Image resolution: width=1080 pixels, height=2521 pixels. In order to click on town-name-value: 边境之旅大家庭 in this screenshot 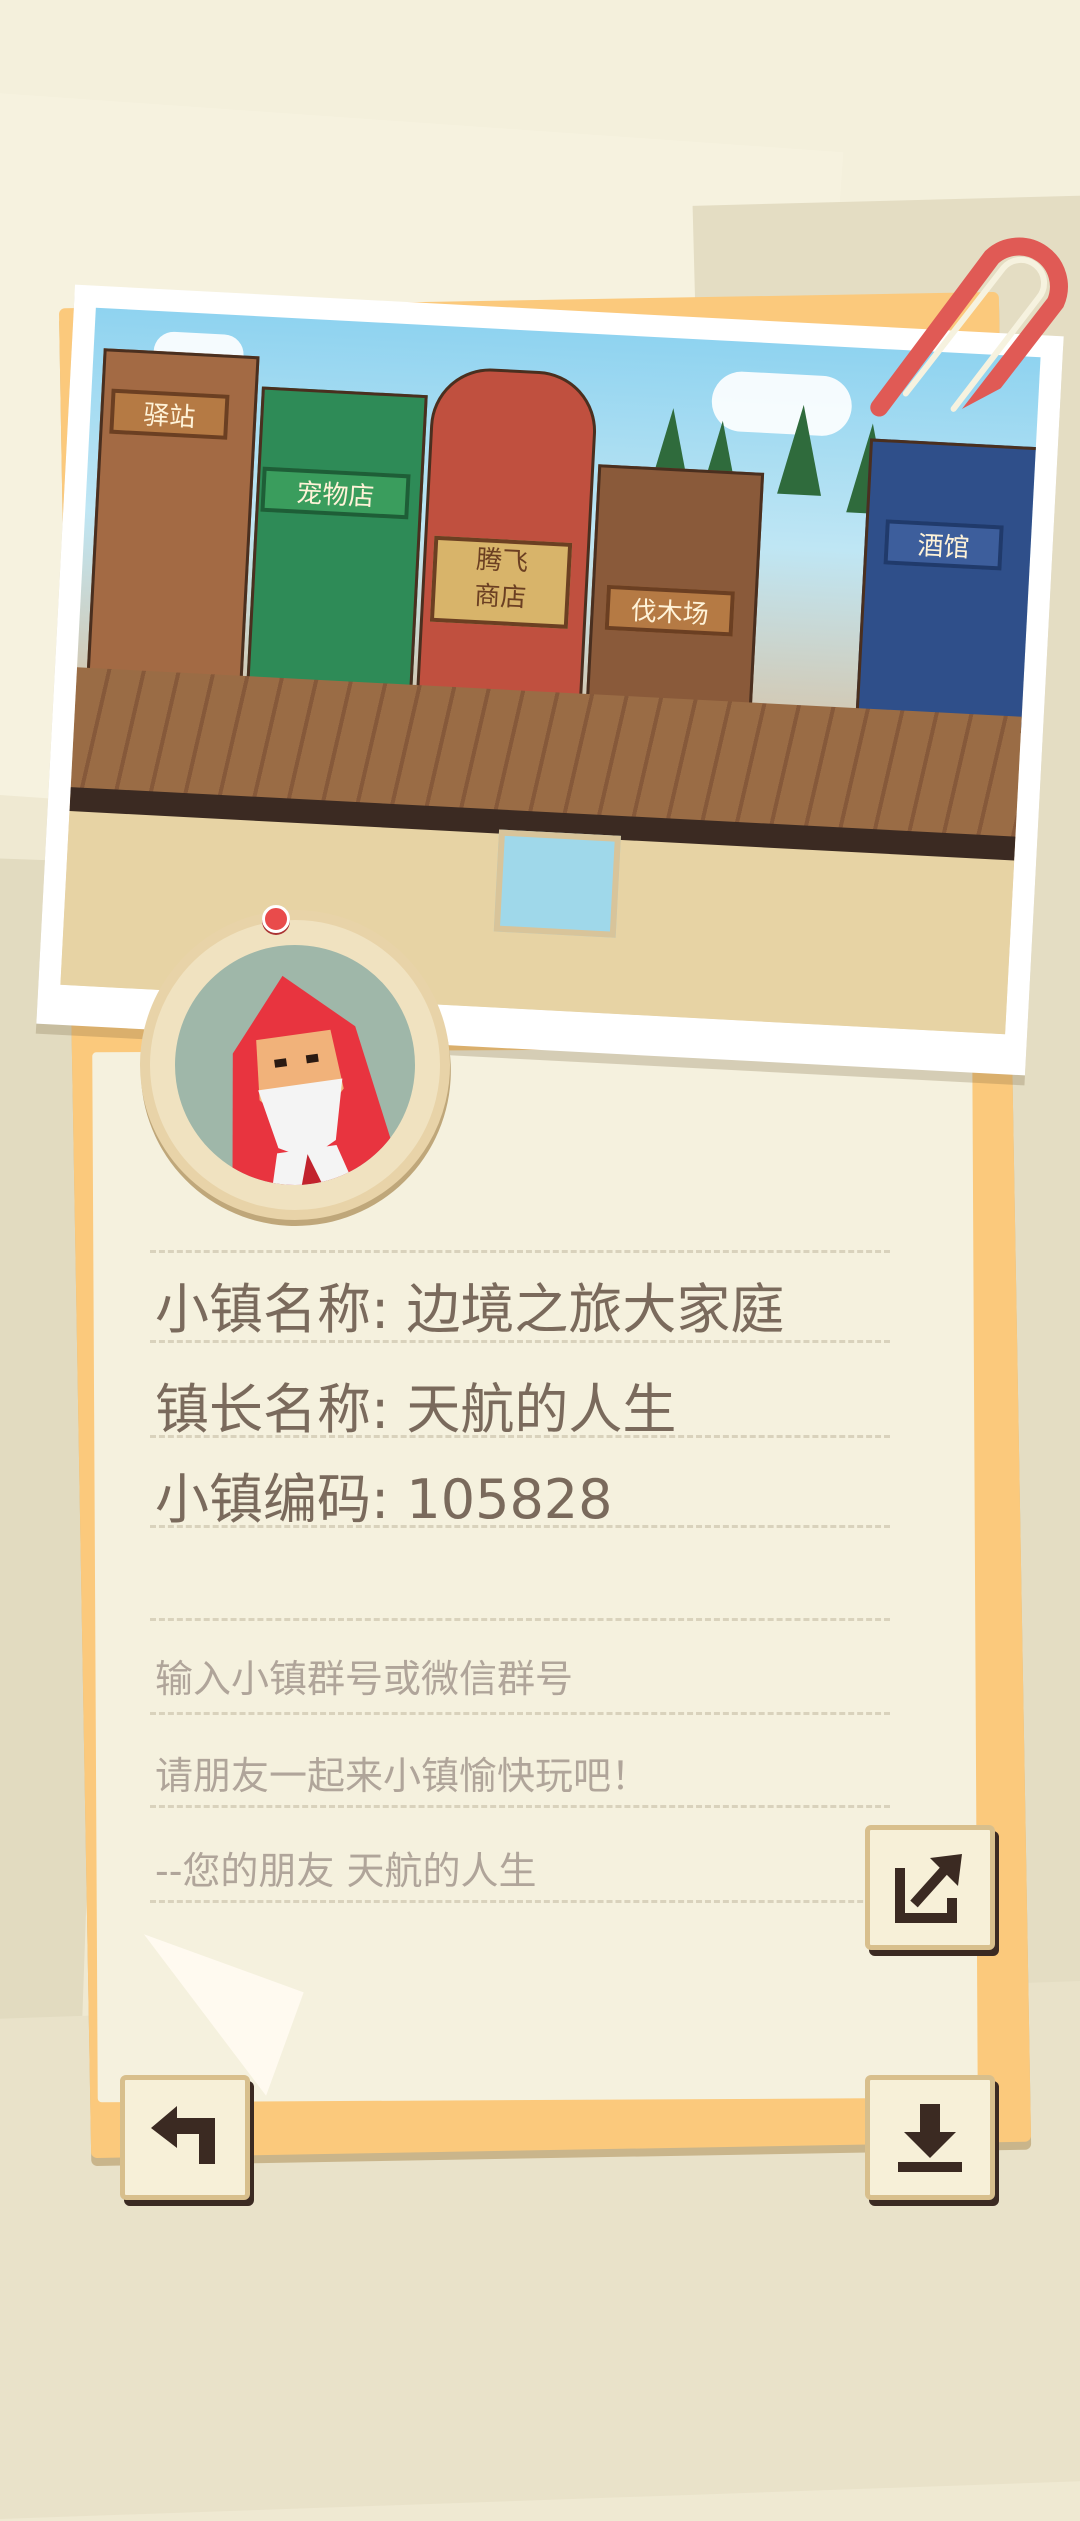, I will do `click(595, 1309)`.